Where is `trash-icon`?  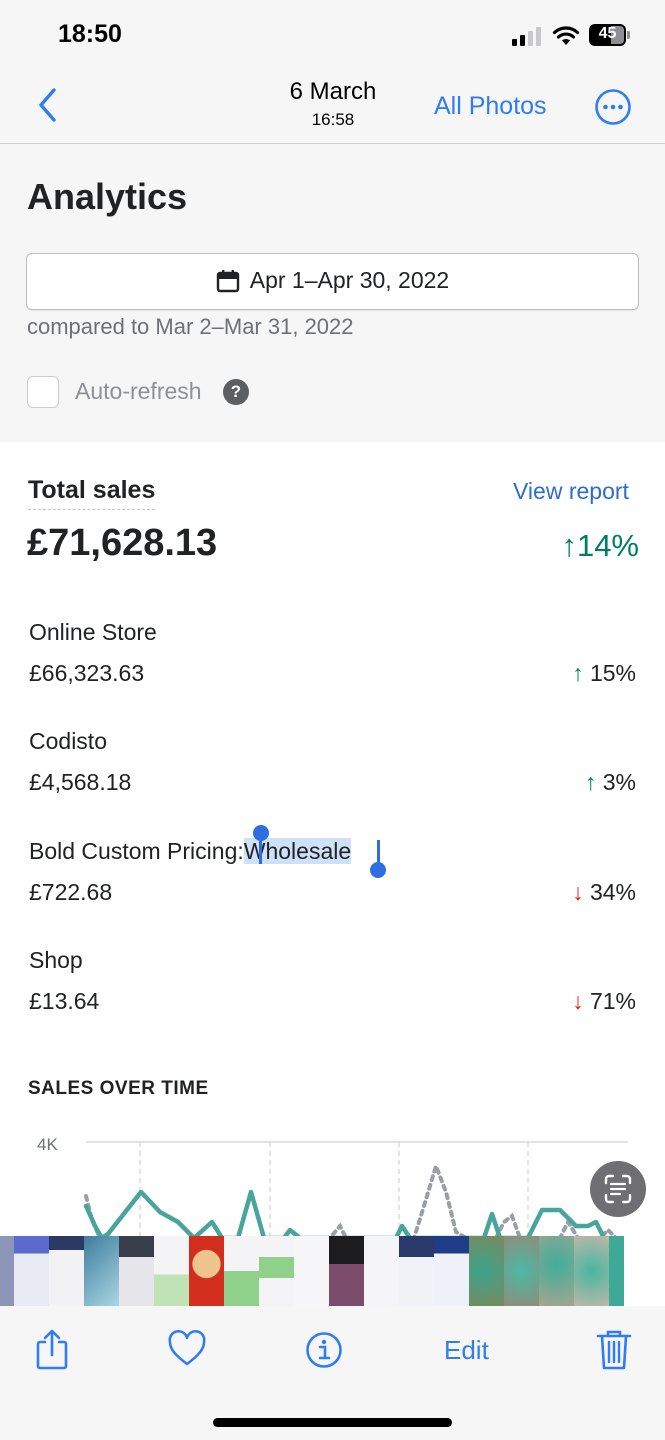 trash-icon is located at coordinates (614, 1350).